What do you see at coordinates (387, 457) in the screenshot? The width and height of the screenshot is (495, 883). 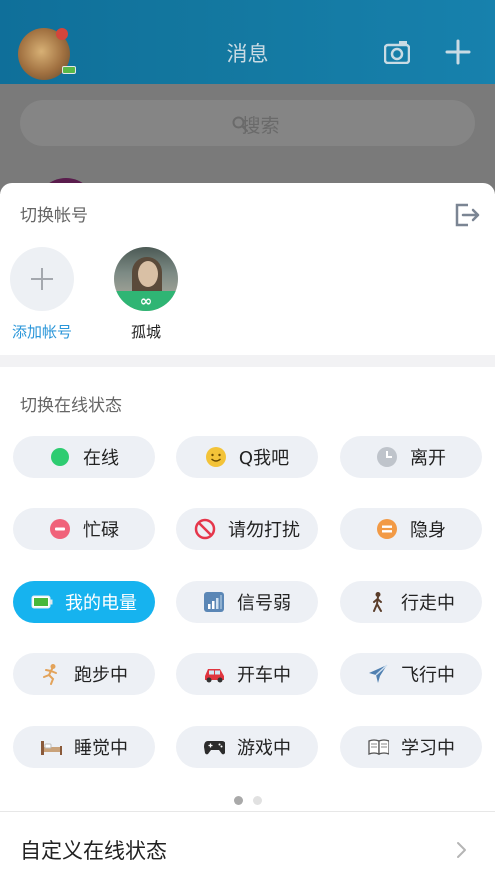 I see `clock-icon` at bounding box center [387, 457].